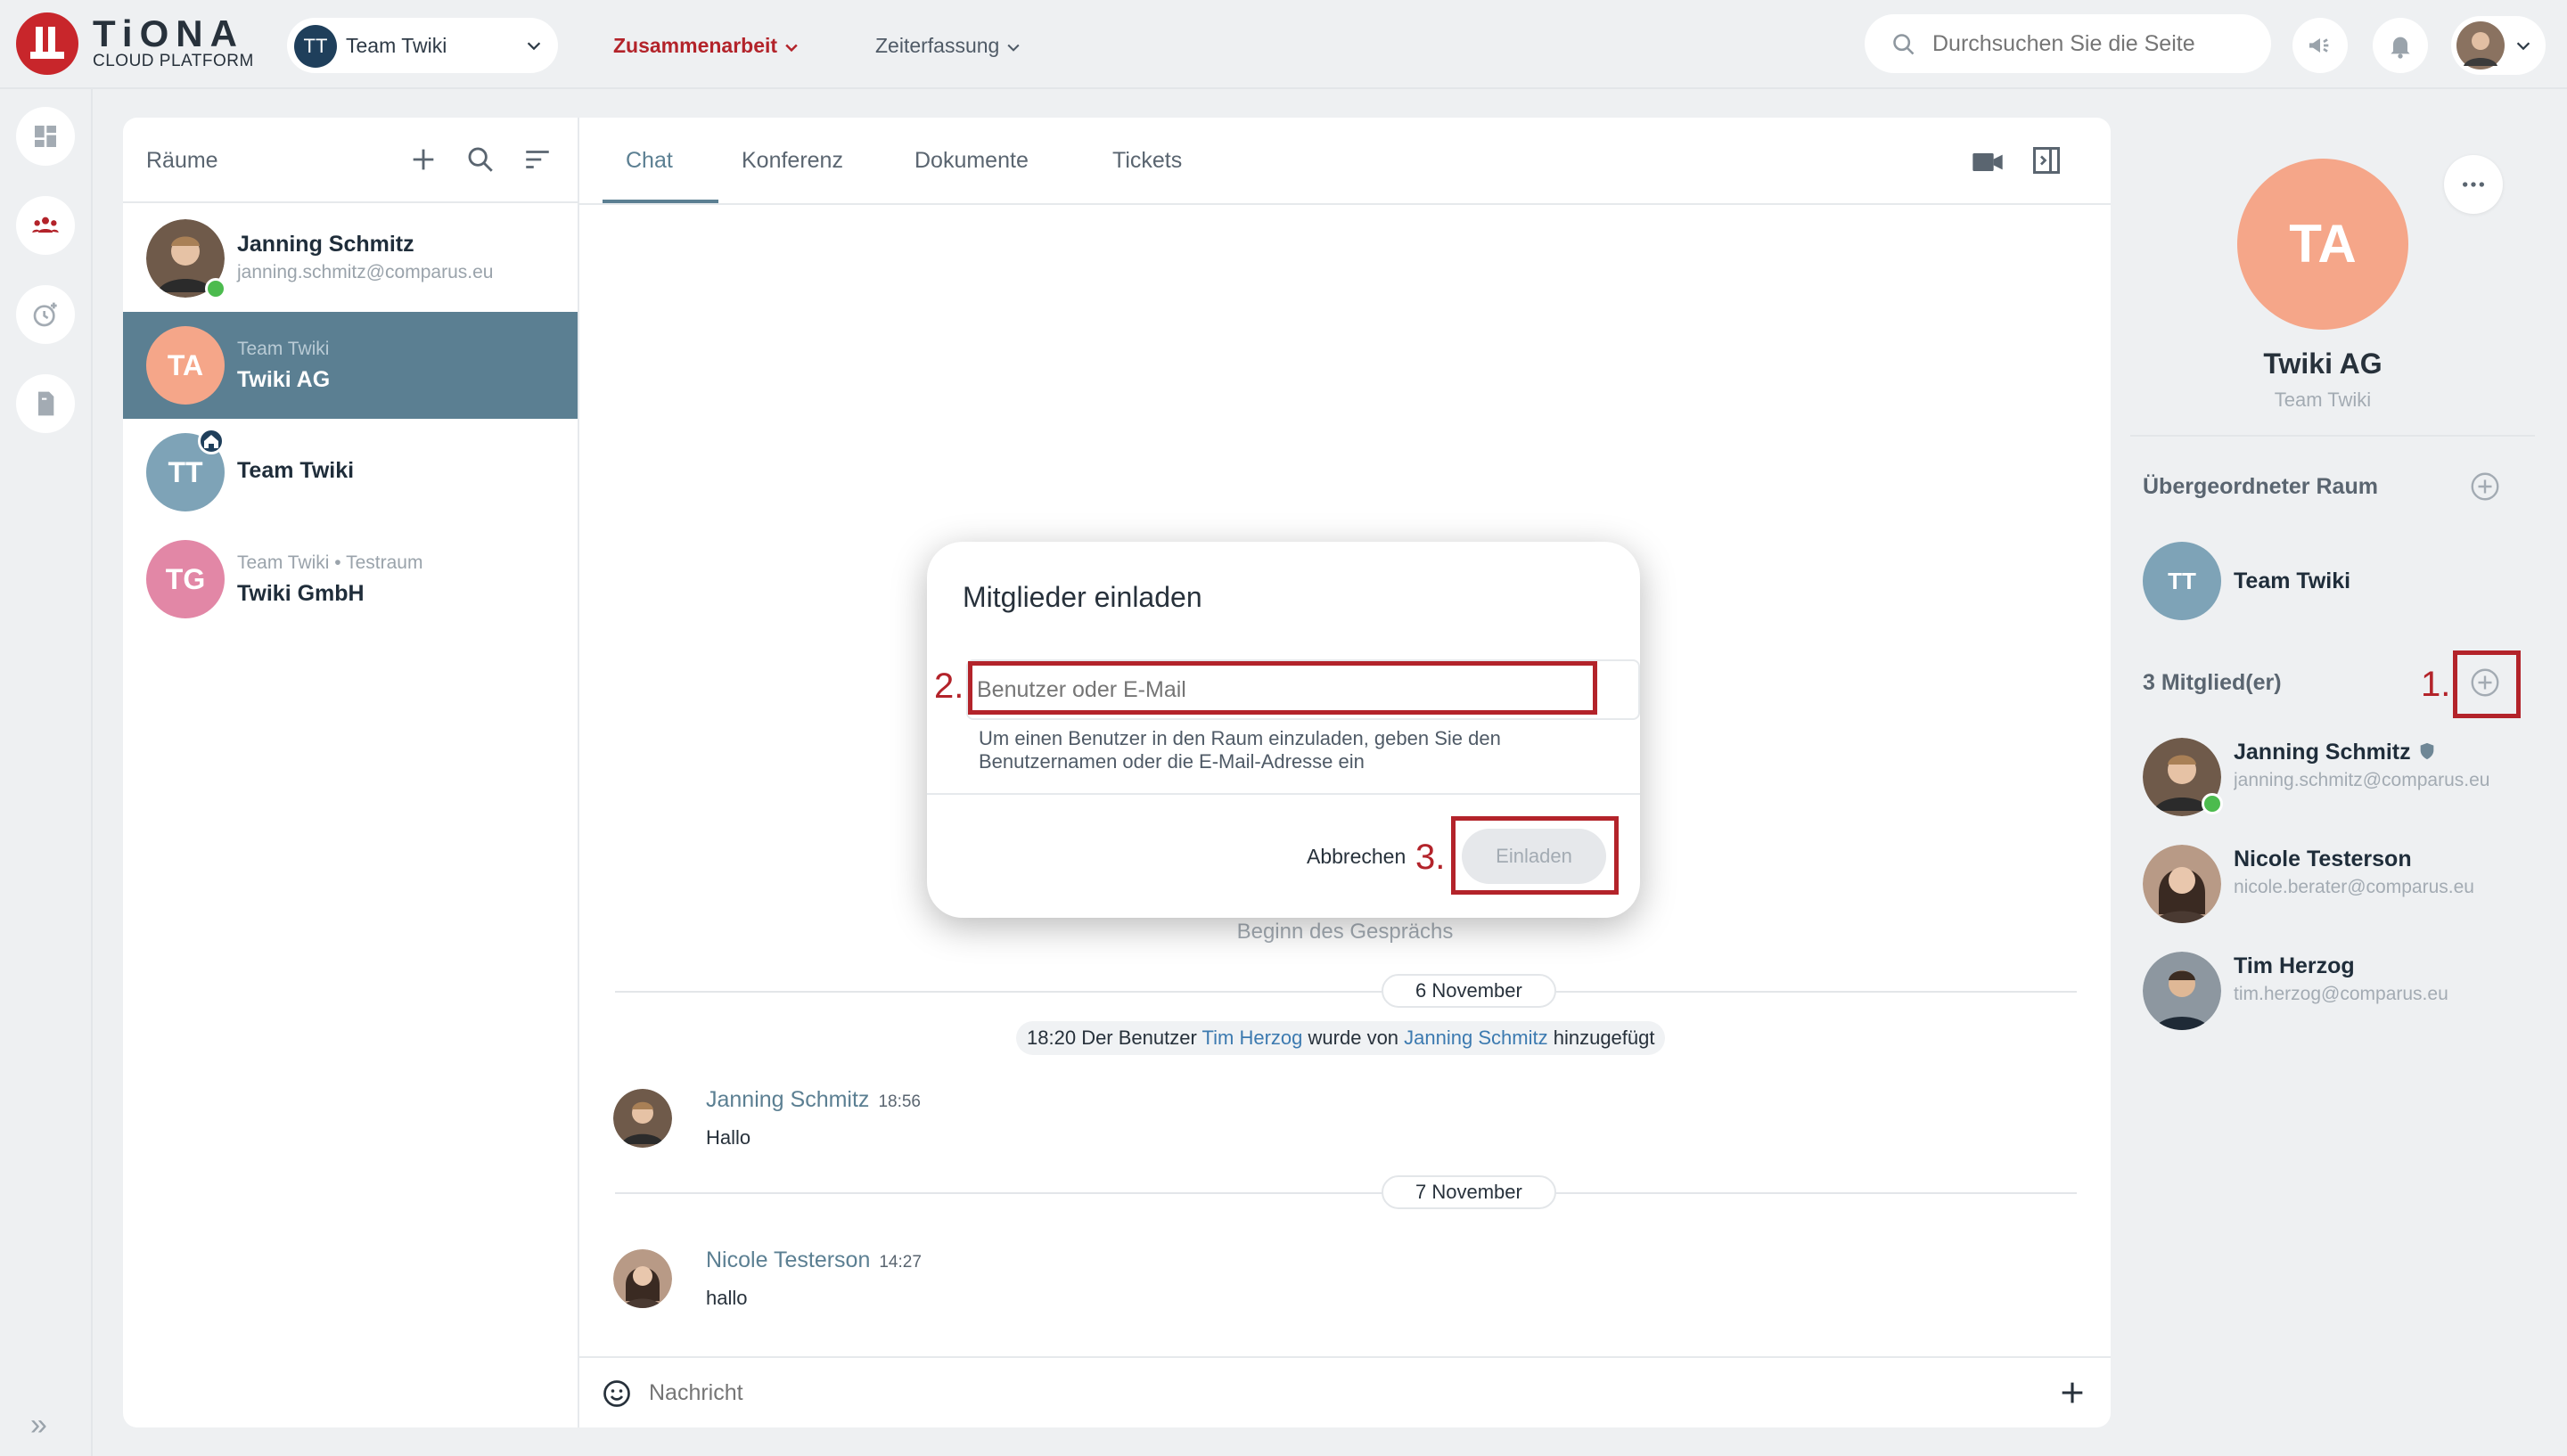 The height and width of the screenshot is (1456, 2567). What do you see at coordinates (695, 45) in the screenshot?
I see `nav-zusammenarbeit-label: Zusammenarbeit` at bounding box center [695, 45].